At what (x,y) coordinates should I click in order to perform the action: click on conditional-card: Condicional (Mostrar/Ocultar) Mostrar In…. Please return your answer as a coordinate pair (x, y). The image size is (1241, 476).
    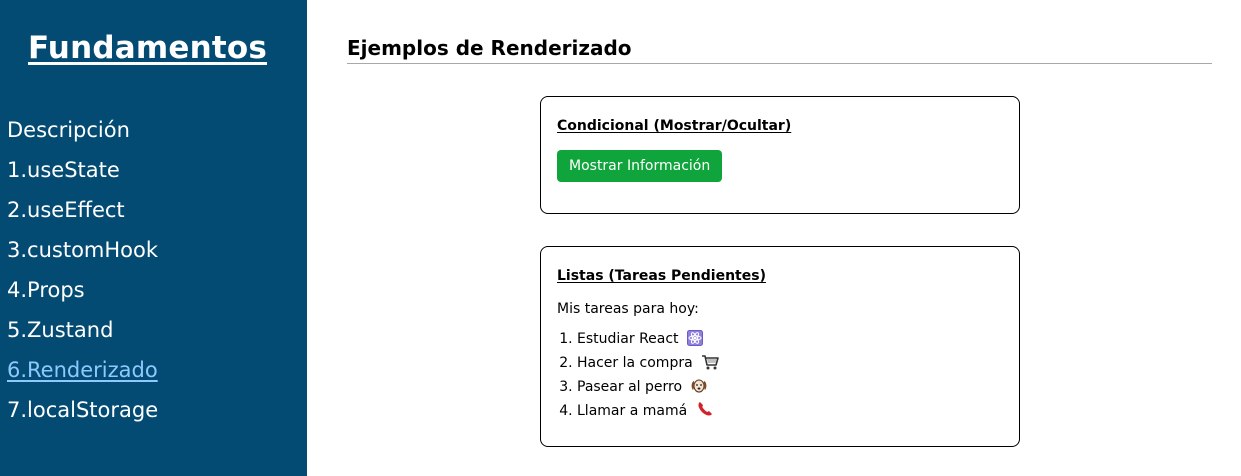
    Looking at the image, I should click on (780, 155).